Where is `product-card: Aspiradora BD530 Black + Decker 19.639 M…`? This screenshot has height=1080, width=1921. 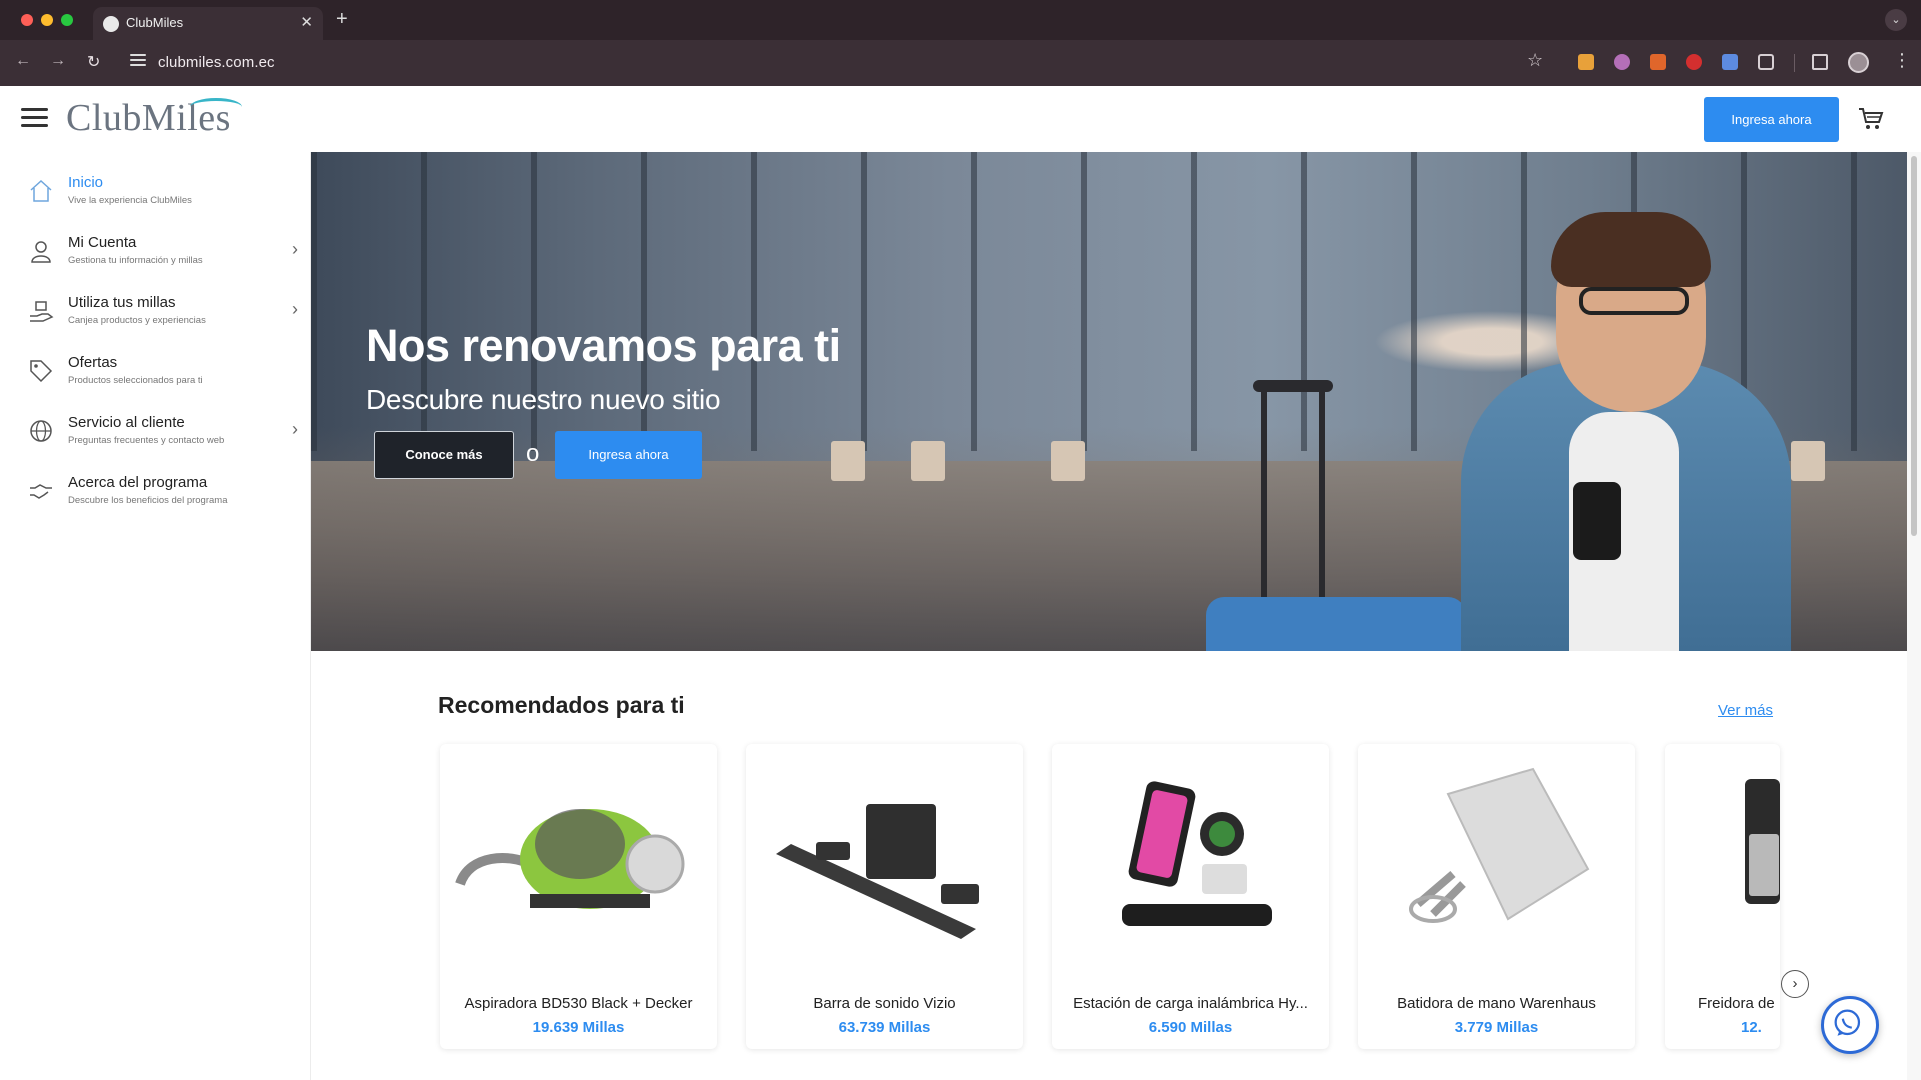 product-card: Aspiradora BD530 Black + Decker 19.639 M… is located at coordinates (578, 896).